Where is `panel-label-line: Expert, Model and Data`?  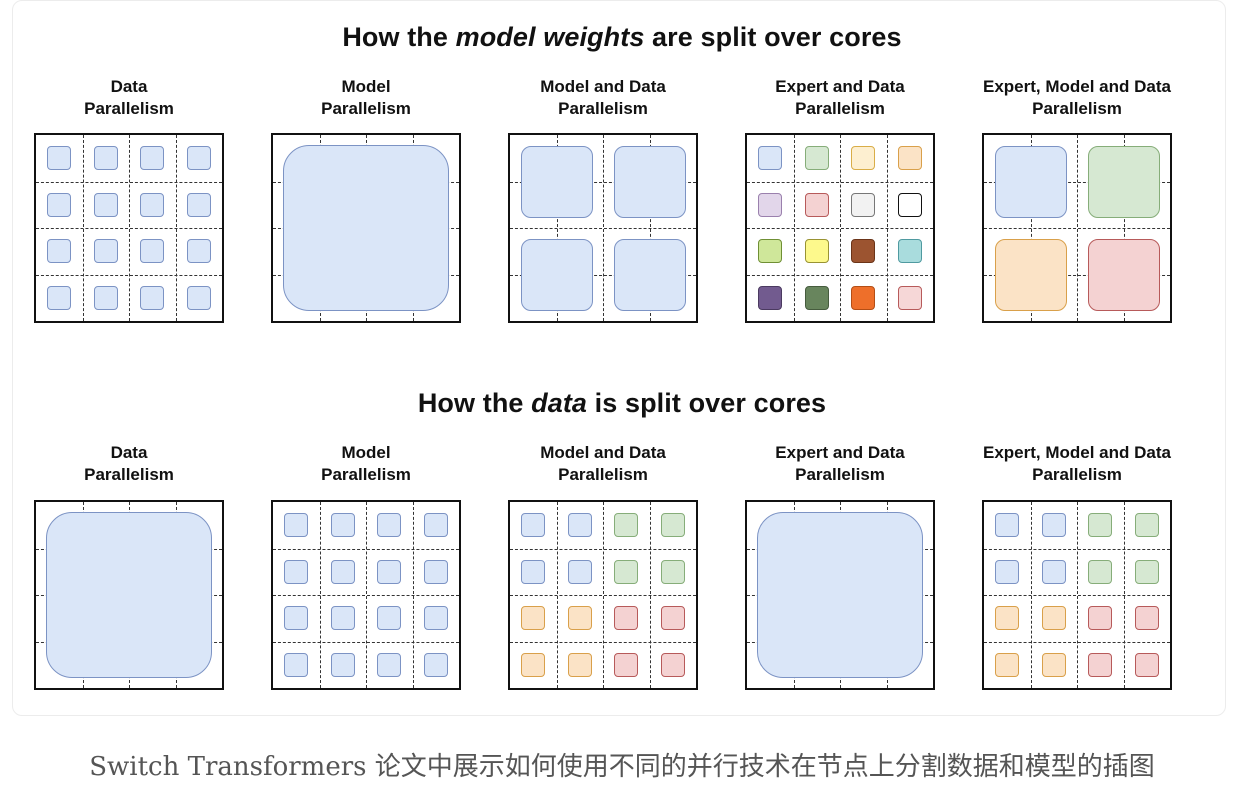
panel-label-line: Expert, Model and Data is located at coordinates (1077, 452).